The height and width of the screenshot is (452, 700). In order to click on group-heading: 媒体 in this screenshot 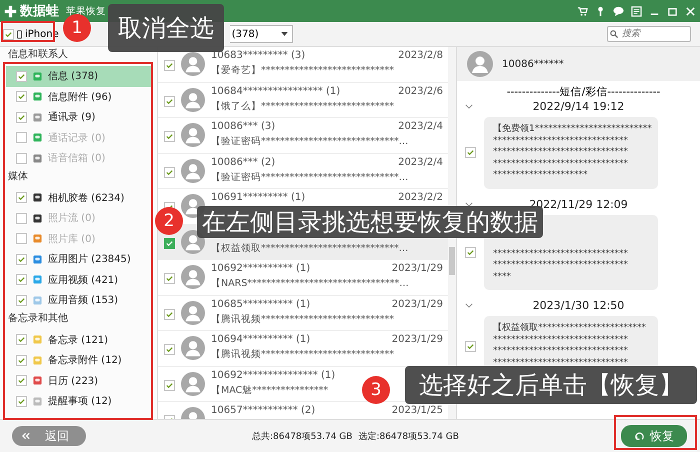, I will do `click(18, 176)`.